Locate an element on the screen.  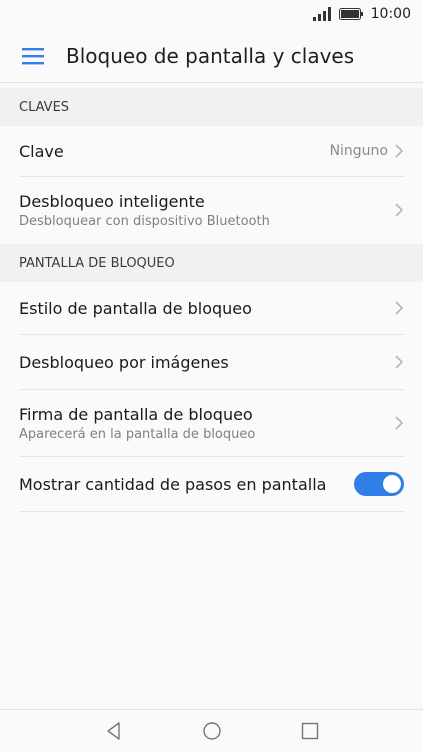
setting-row-image-unlock: Desbloqueo por imágenes is located at coordinates (211, 362).